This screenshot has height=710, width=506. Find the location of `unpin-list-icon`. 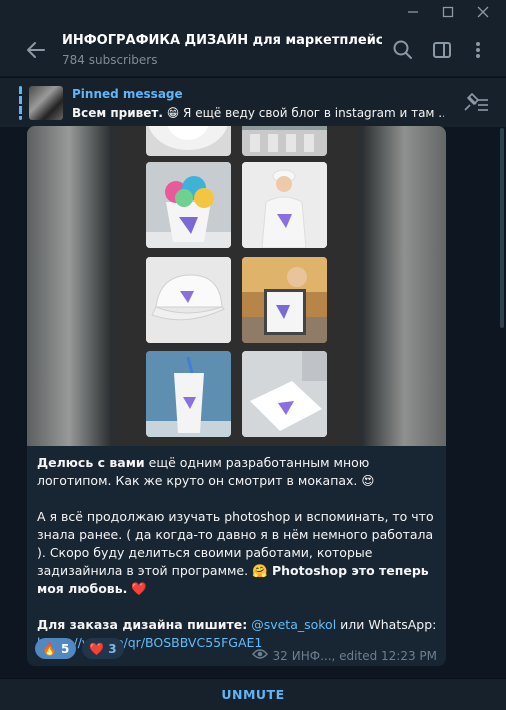

unpin-list-icon is located at coordinates (476, 103).